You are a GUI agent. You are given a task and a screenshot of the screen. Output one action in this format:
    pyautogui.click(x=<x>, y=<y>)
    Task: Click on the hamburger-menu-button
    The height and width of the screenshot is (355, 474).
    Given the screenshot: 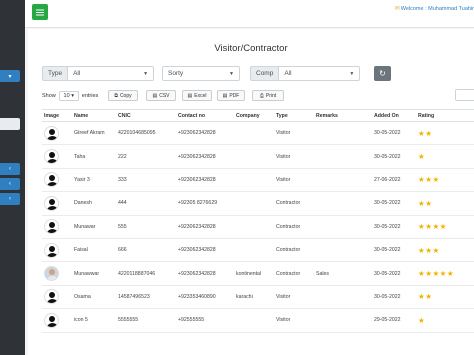 What is the action you would take?
    pyautogui.click(x=40, y=12)
    